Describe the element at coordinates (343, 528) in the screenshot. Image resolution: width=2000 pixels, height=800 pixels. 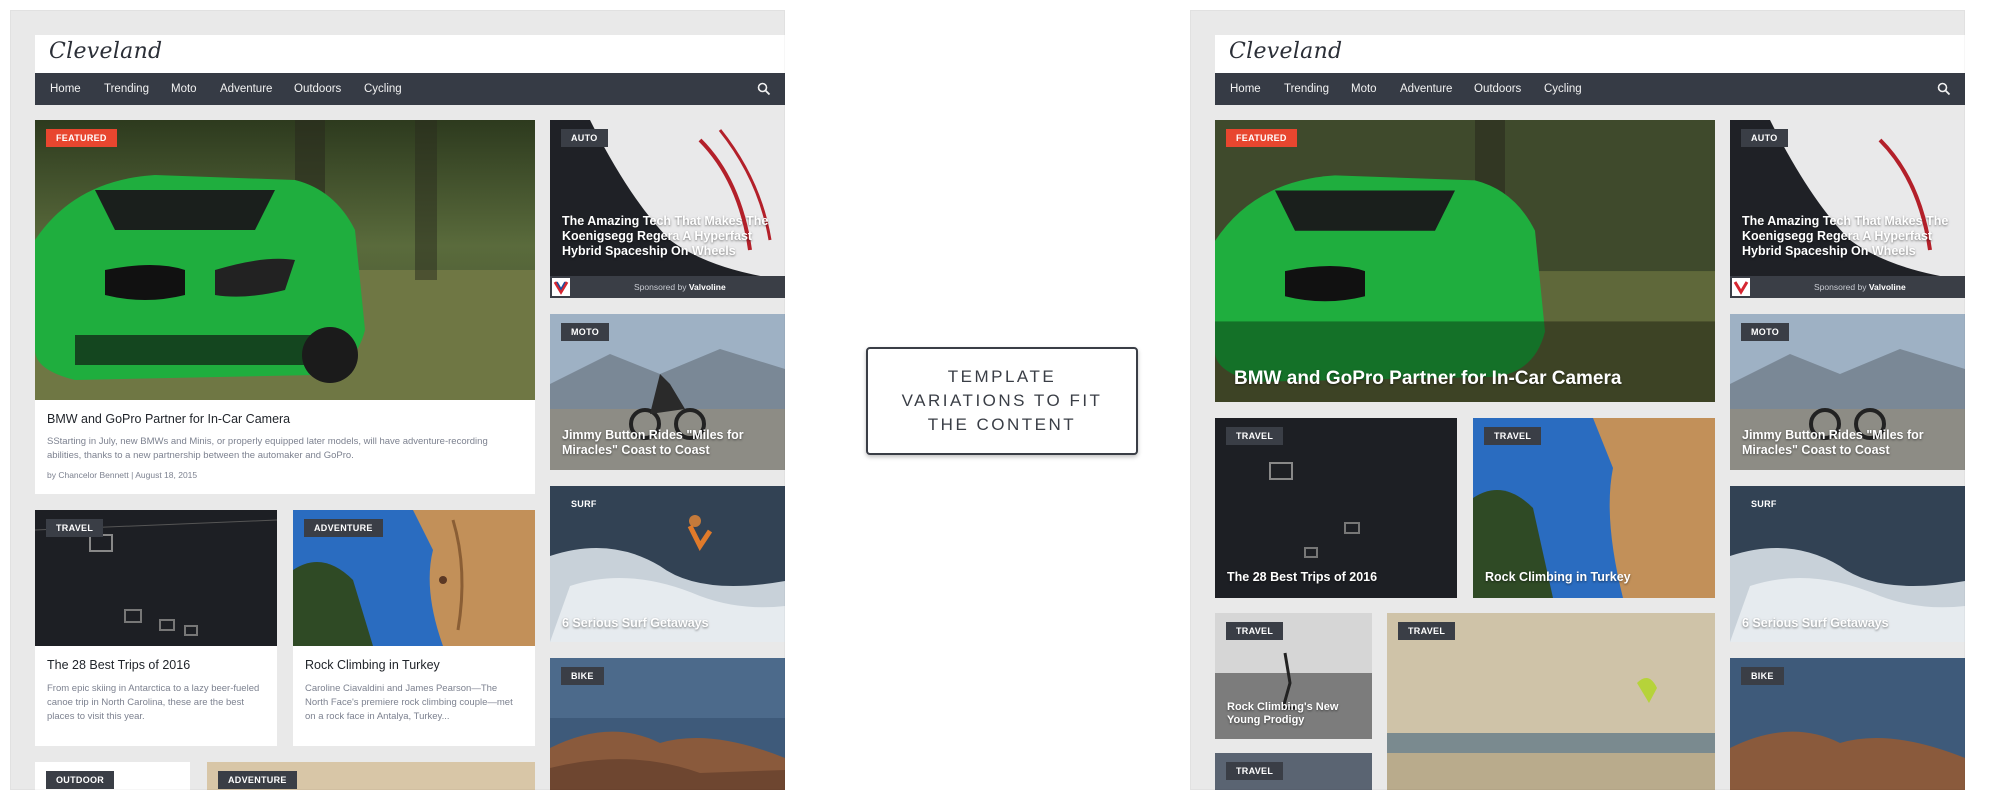
I see `climb-badge: ADVENTURE` at that location.